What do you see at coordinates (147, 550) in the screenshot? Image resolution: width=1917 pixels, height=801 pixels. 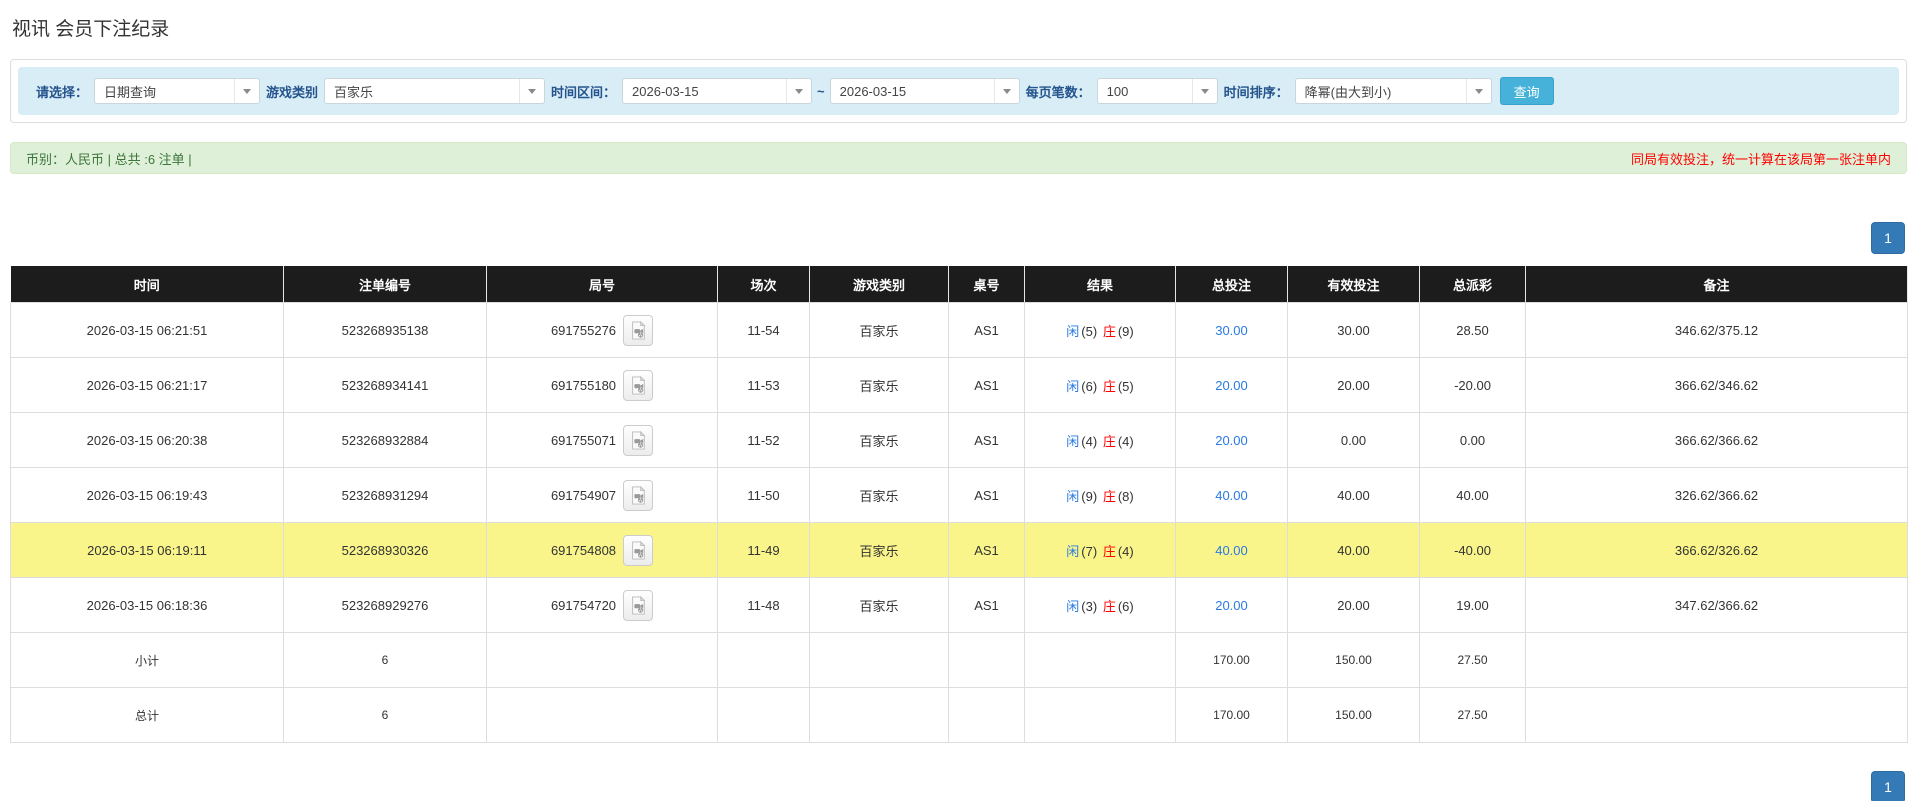 I see `cell-time: 2026-03-15 06:19:11` at bounding box center [147, 550].